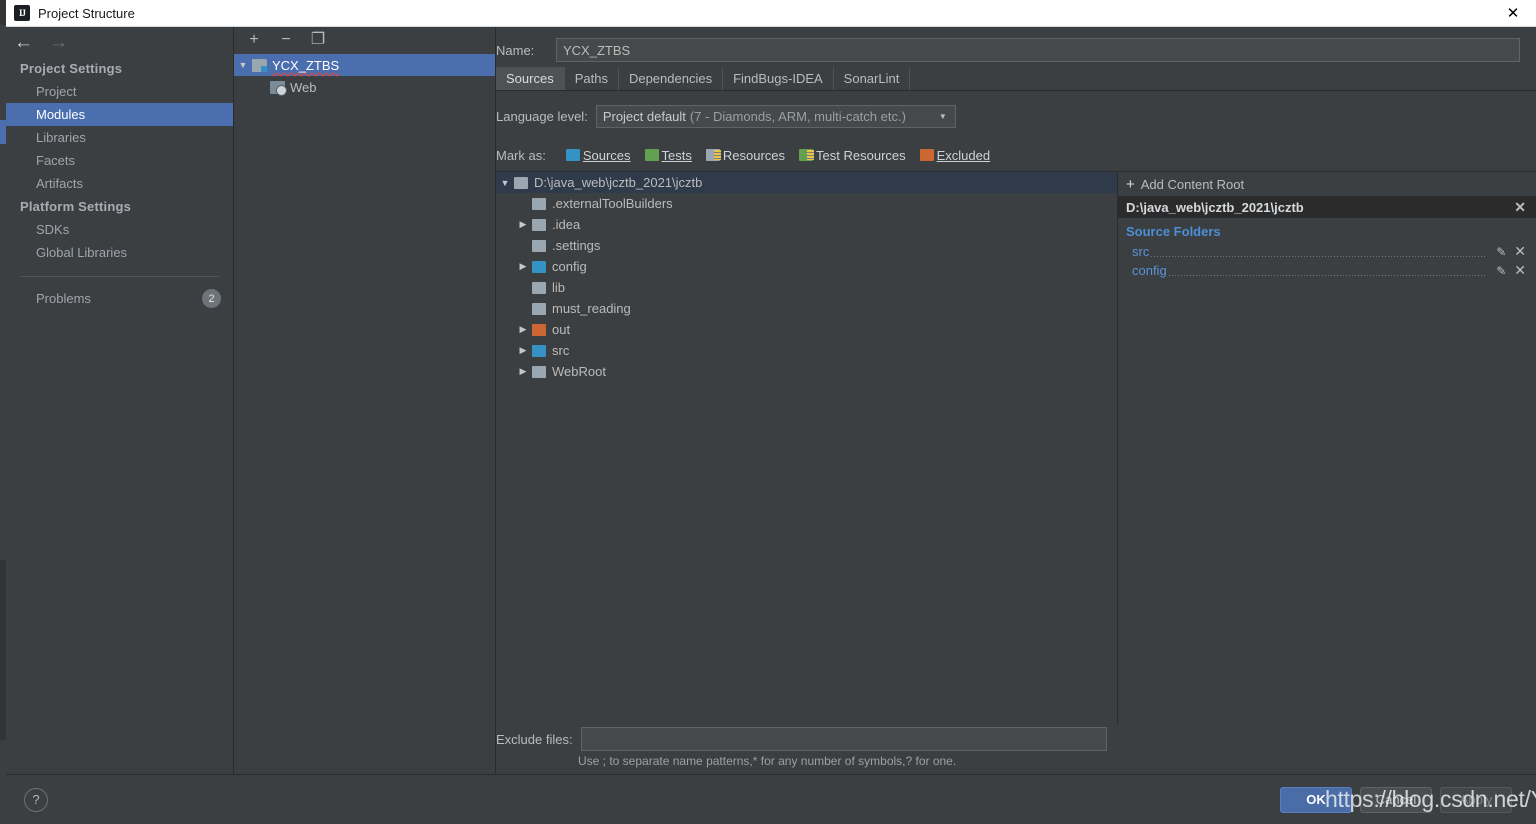 The height and width of the screenshot is (824, 1536). Describe the element at coordinates (852, 155) in the screenshot. I see `mark-as-test-resources-button: Test Resources` at that location.